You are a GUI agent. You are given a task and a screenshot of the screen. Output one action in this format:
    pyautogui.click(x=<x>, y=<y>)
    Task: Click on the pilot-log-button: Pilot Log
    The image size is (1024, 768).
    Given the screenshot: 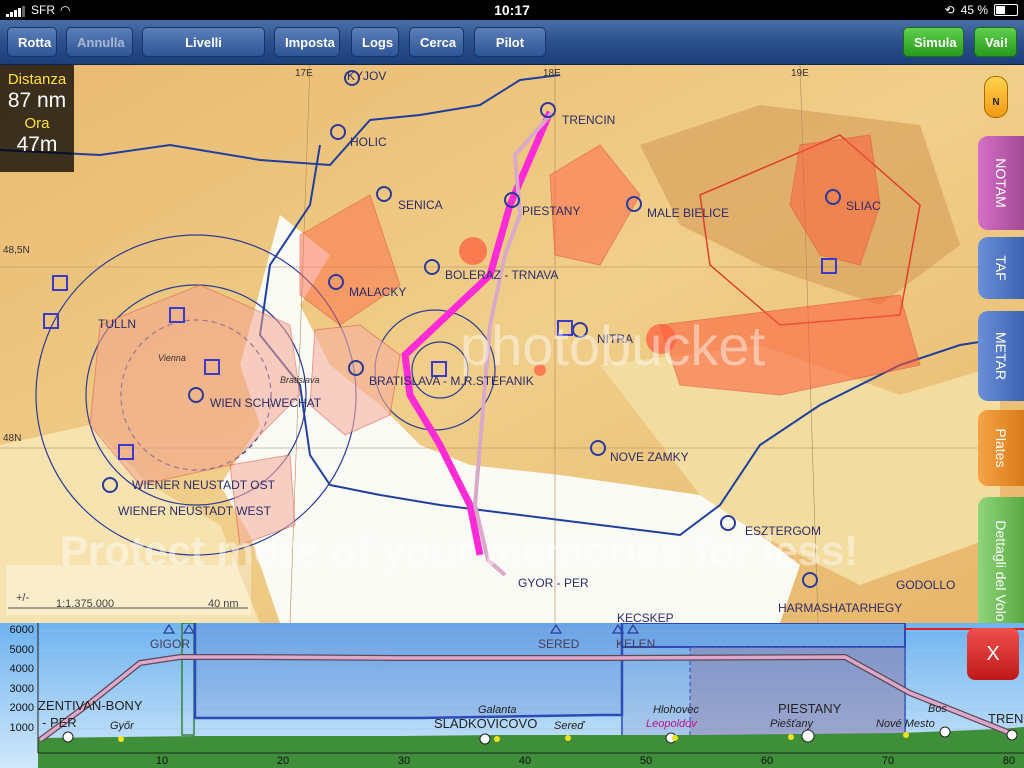 What is the action you would take?
    pyautogui.click(x=510, y=53)
    